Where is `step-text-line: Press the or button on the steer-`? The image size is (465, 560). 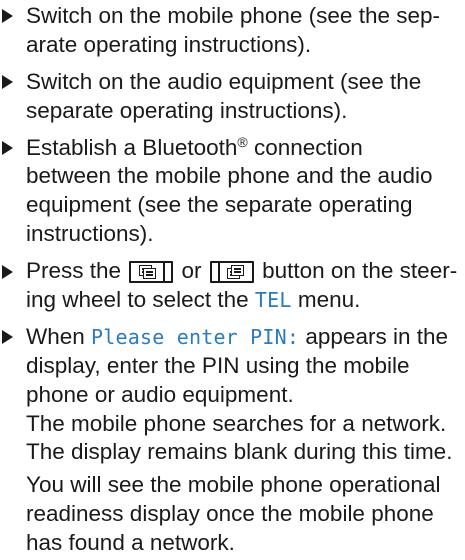
step-text-line: Press the or button on the steer- is located at coordinates (243, 271).